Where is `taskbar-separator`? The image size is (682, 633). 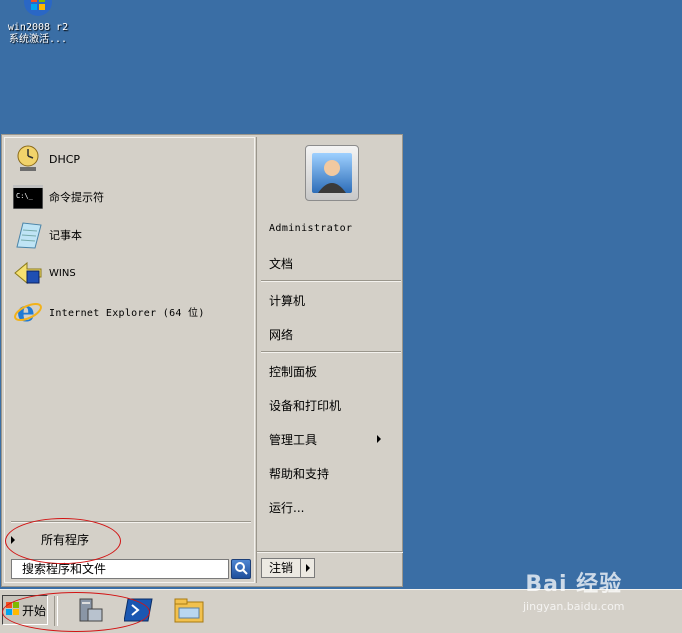
taskbar-separator is located at coordinates (56, 611).